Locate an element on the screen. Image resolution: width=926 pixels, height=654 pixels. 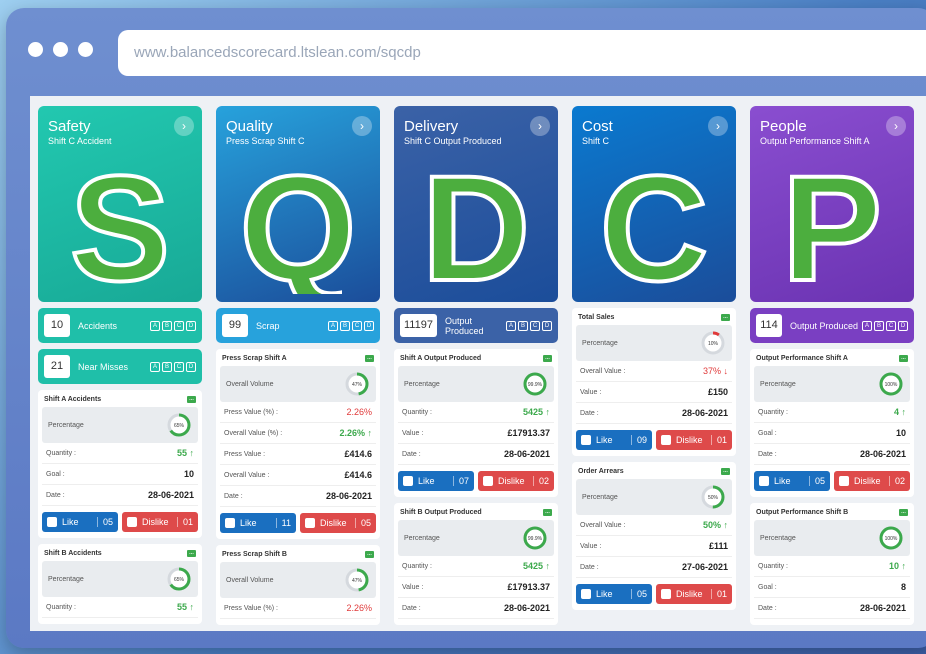
metric-bar: 10 Accidents A B C D is located at coordinates (120, 325).